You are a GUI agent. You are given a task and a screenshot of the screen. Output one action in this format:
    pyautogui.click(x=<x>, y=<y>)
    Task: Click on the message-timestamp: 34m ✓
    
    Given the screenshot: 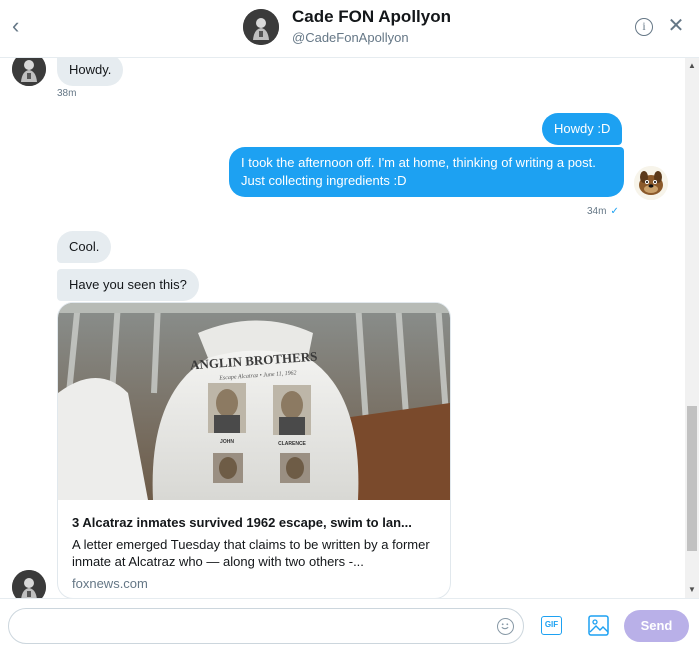 What is the action you would take?
    pyautogui.click(x=603, y=211)
    